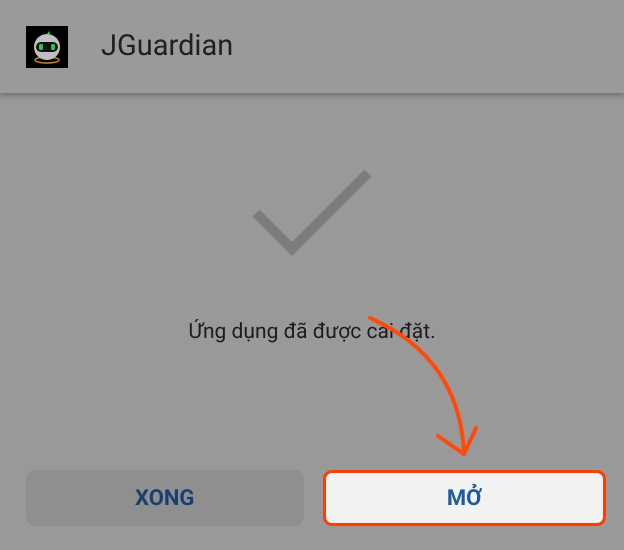  What do you see at coordinates (47, 47) in the screenshot?
I see `robot-icon` at bounding box center [47, 47].